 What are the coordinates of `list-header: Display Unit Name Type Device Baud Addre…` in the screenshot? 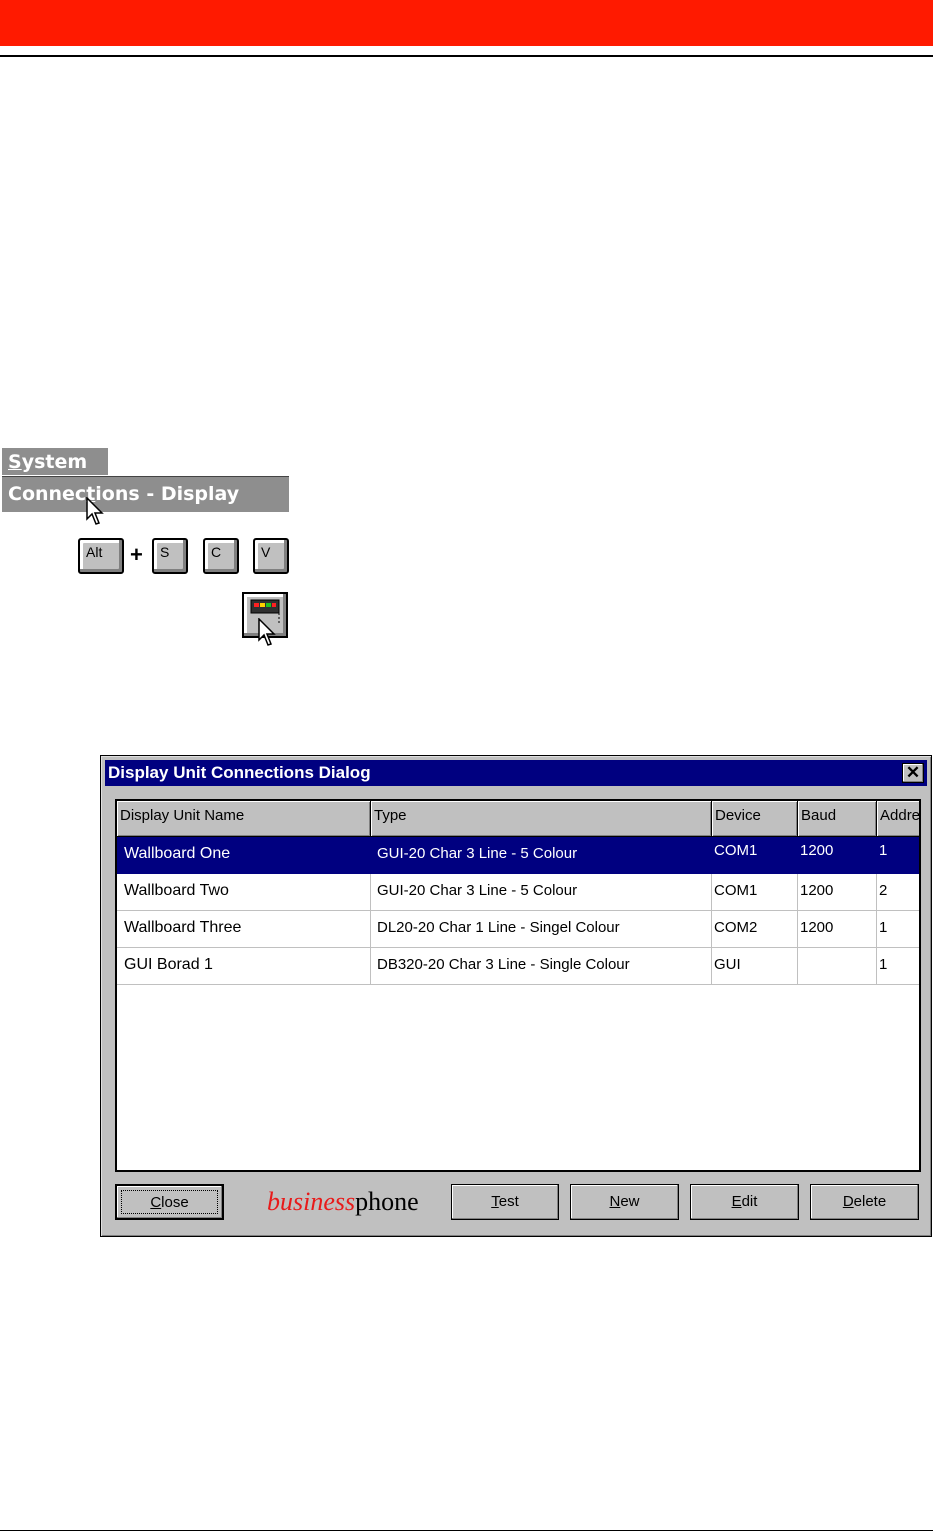 It's located at (518, 819).